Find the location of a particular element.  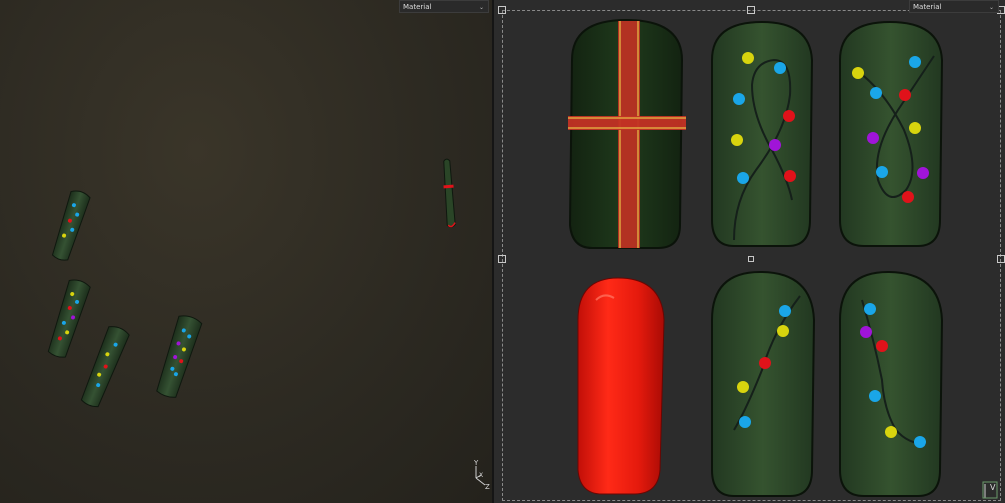

selection-pivot-icon is located at coordinates (751, 259).